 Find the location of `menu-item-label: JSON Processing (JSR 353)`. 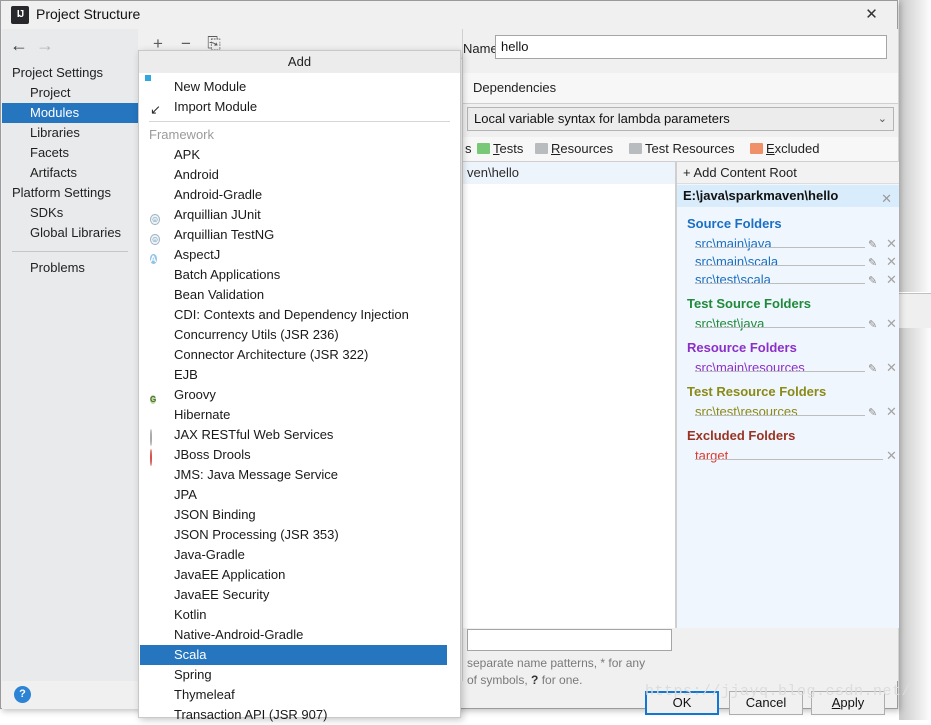

menu-item-label: JSON Processing (JSR 353) is located at coordinates (256, 534).